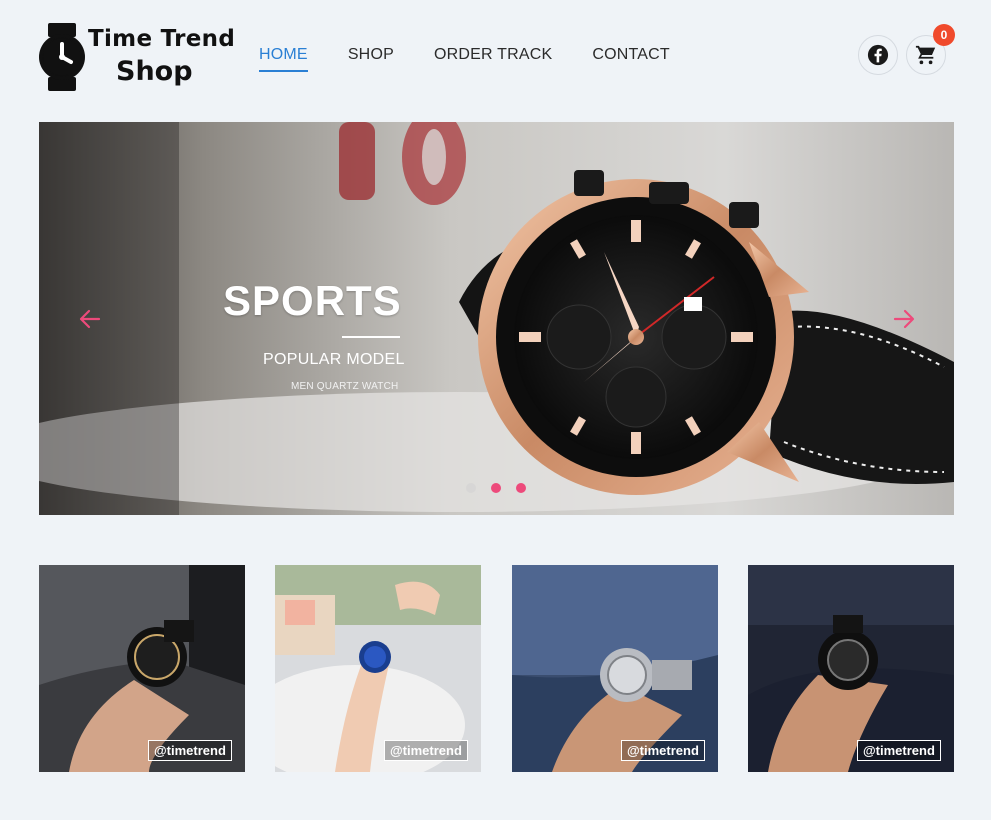 Image resolution: width=991 pixels, height=820 pixels. I want to click on hero-title: SPORTS, so click(312, 300).